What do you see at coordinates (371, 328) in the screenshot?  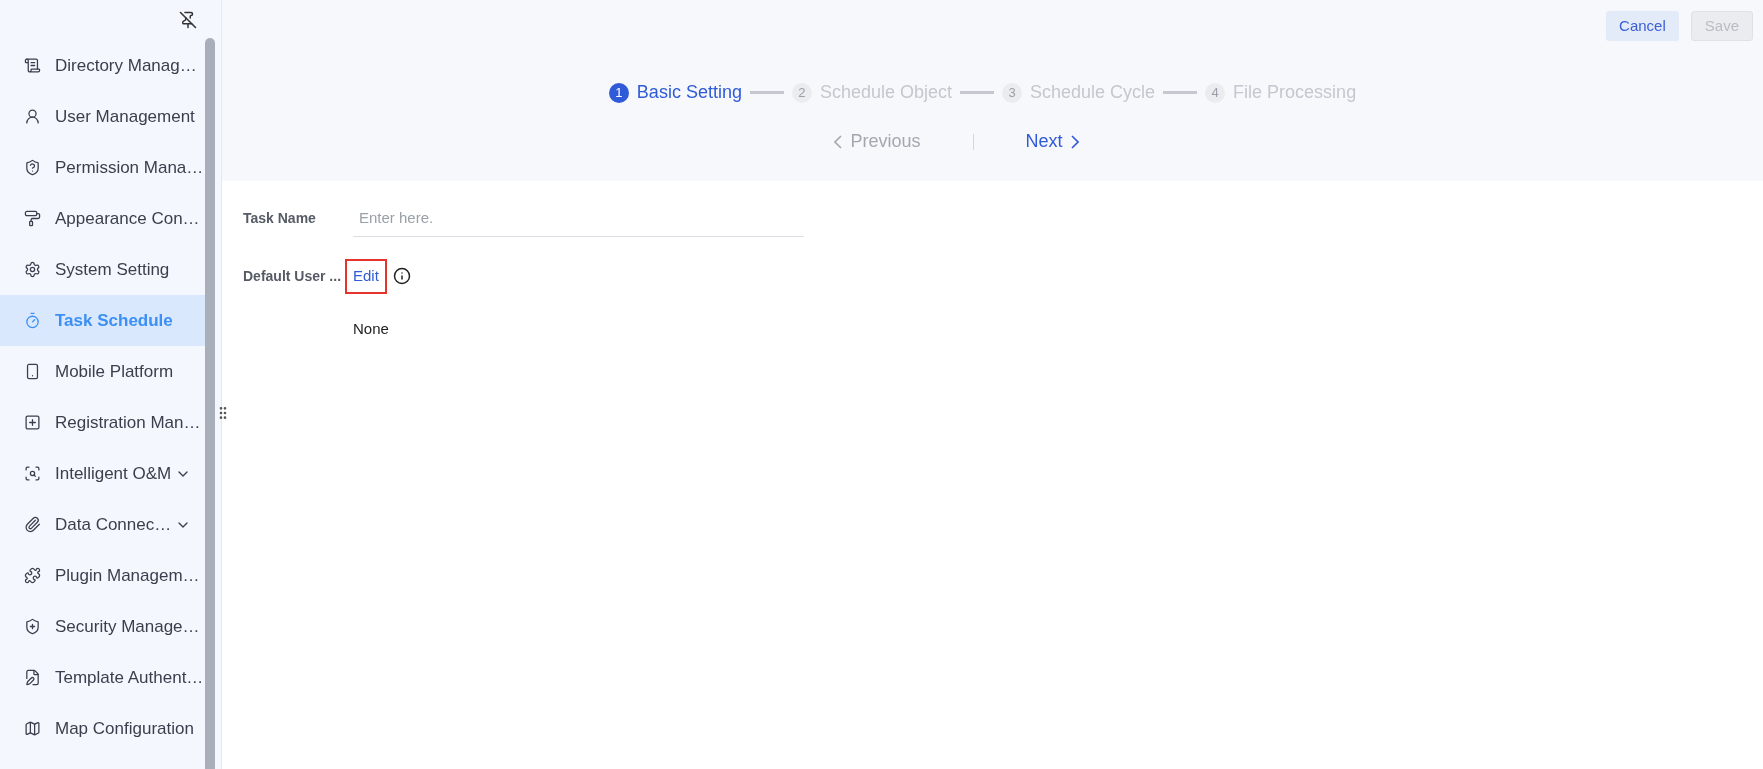 I see `default-user-value: None` at bounding box center [371, 328].